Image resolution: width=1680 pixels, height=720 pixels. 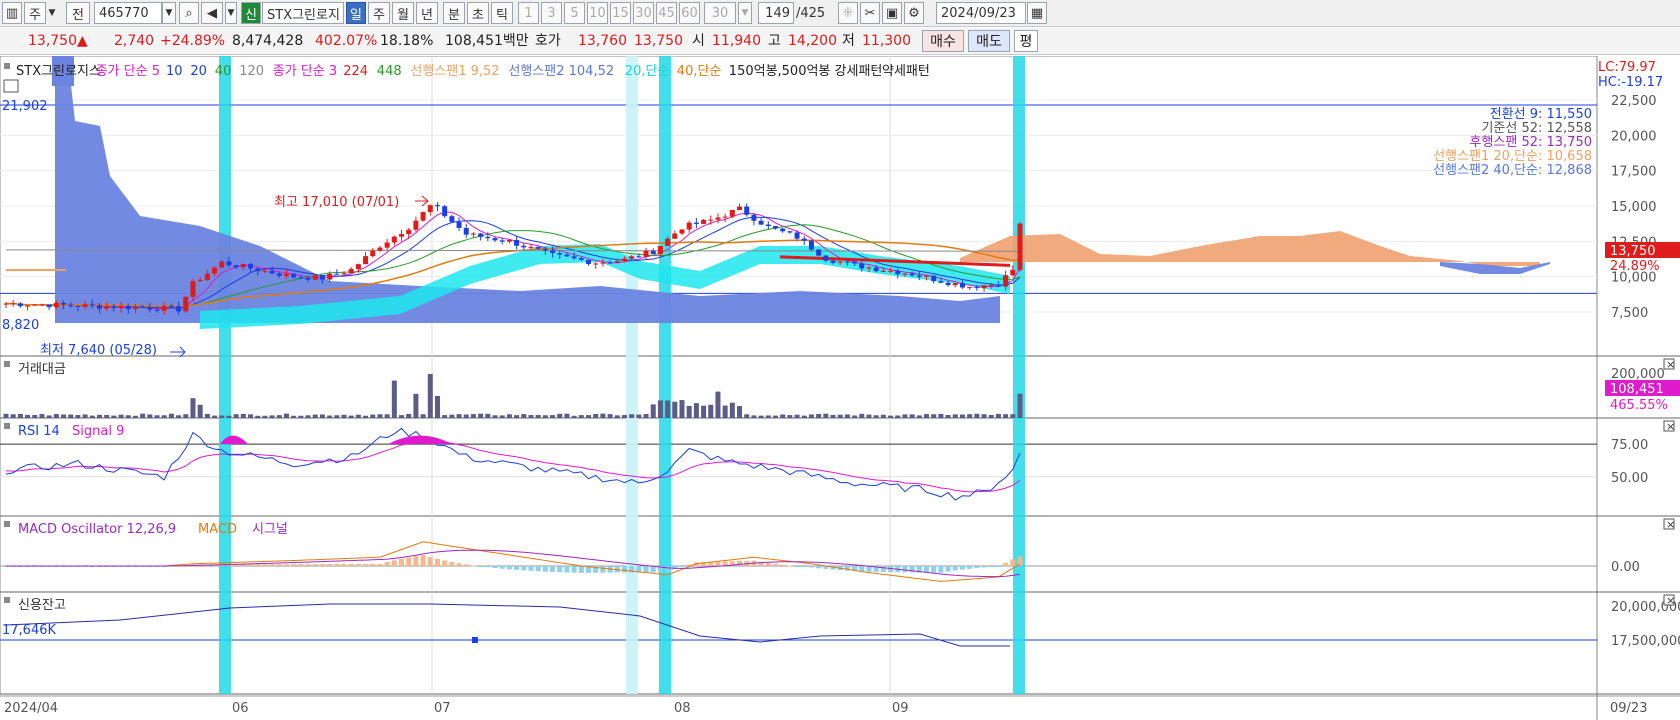 What do you see at coordinates (379, 13) in the screenshot?
I see `tab-week: 주` at bounding box center [379, 13].